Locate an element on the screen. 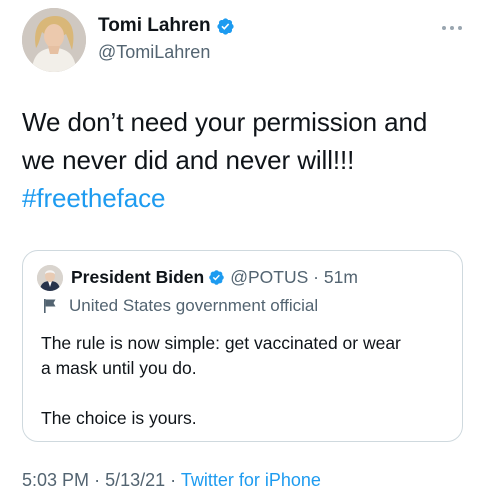 This screenshot has height=500, width=485. more-options-icon is located at coordinates (452, 28).